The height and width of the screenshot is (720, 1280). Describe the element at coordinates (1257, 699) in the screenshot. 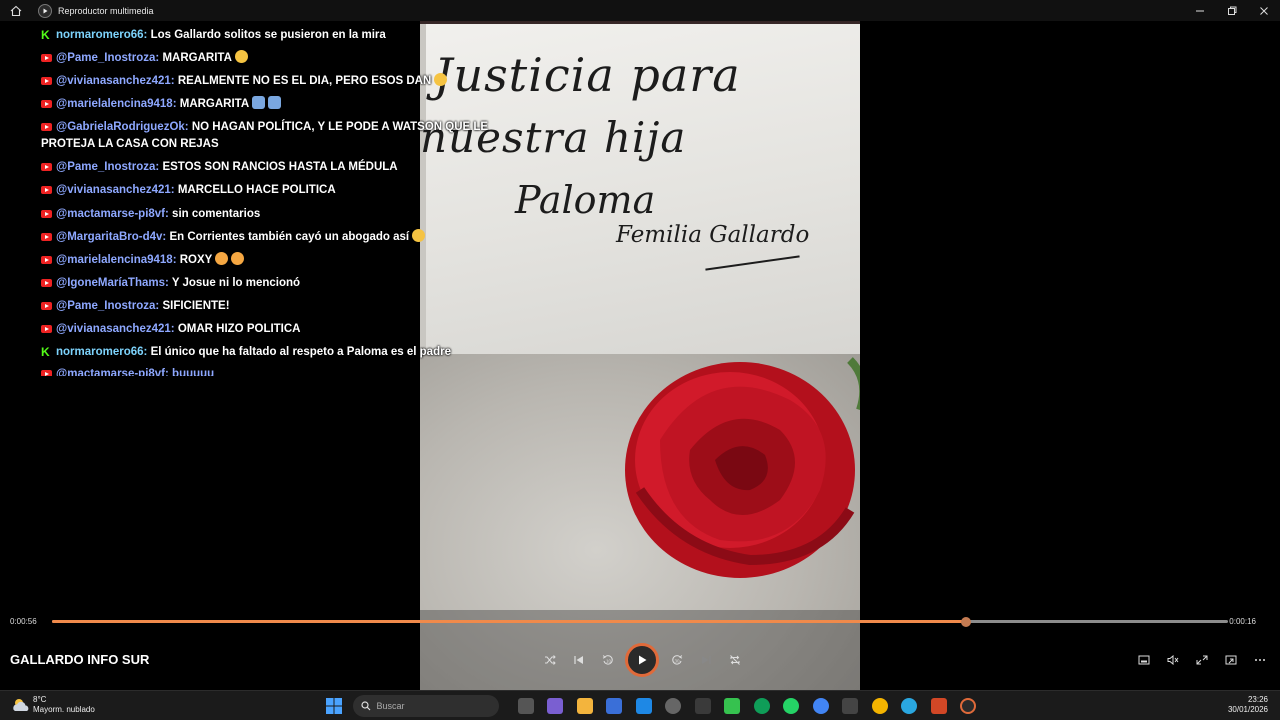

I see `clock-time: 23:26` at that location.